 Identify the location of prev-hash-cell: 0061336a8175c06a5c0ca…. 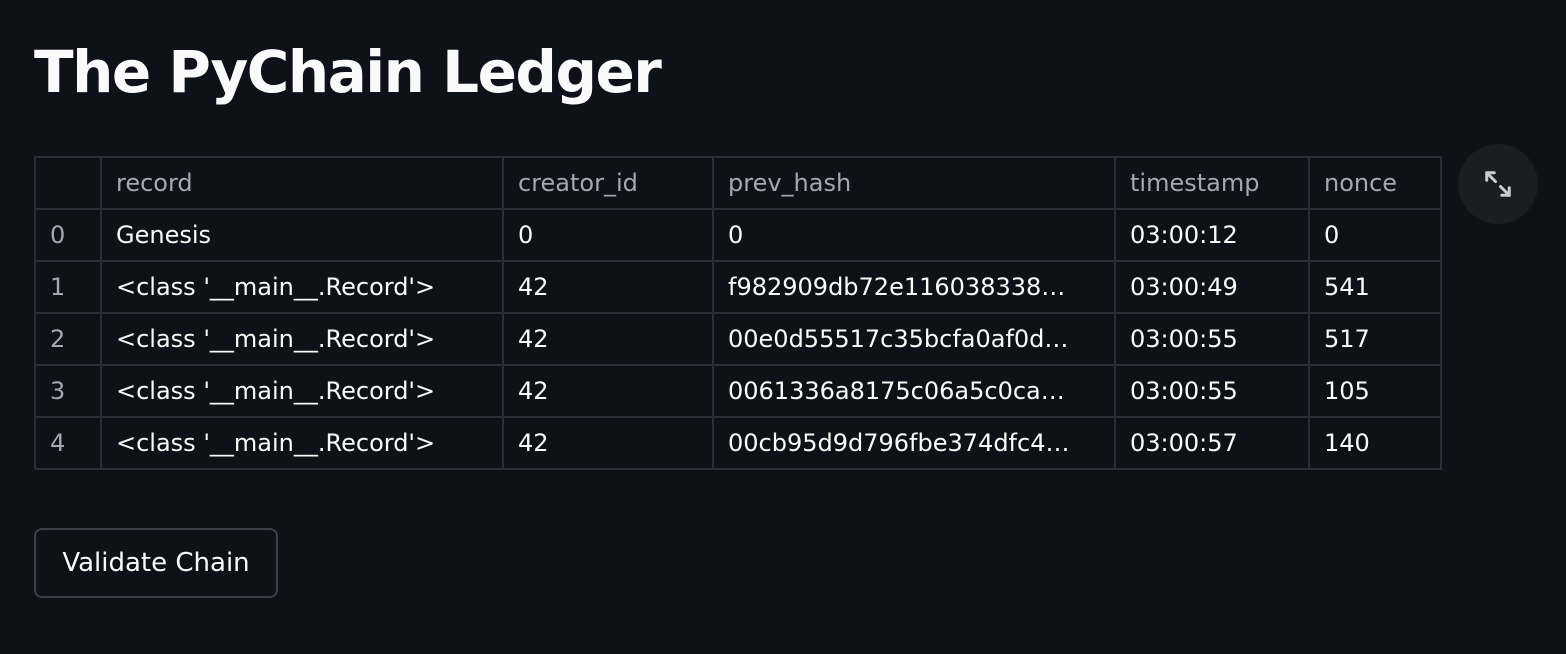
(914, 391).